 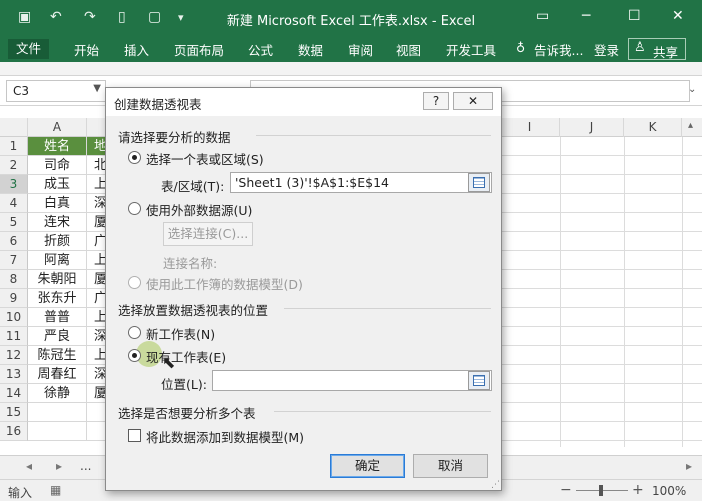 What do you see at coordinates (134, 157) in the screenshot?
I see `radio-select-table` at bounding box center [134, 157].